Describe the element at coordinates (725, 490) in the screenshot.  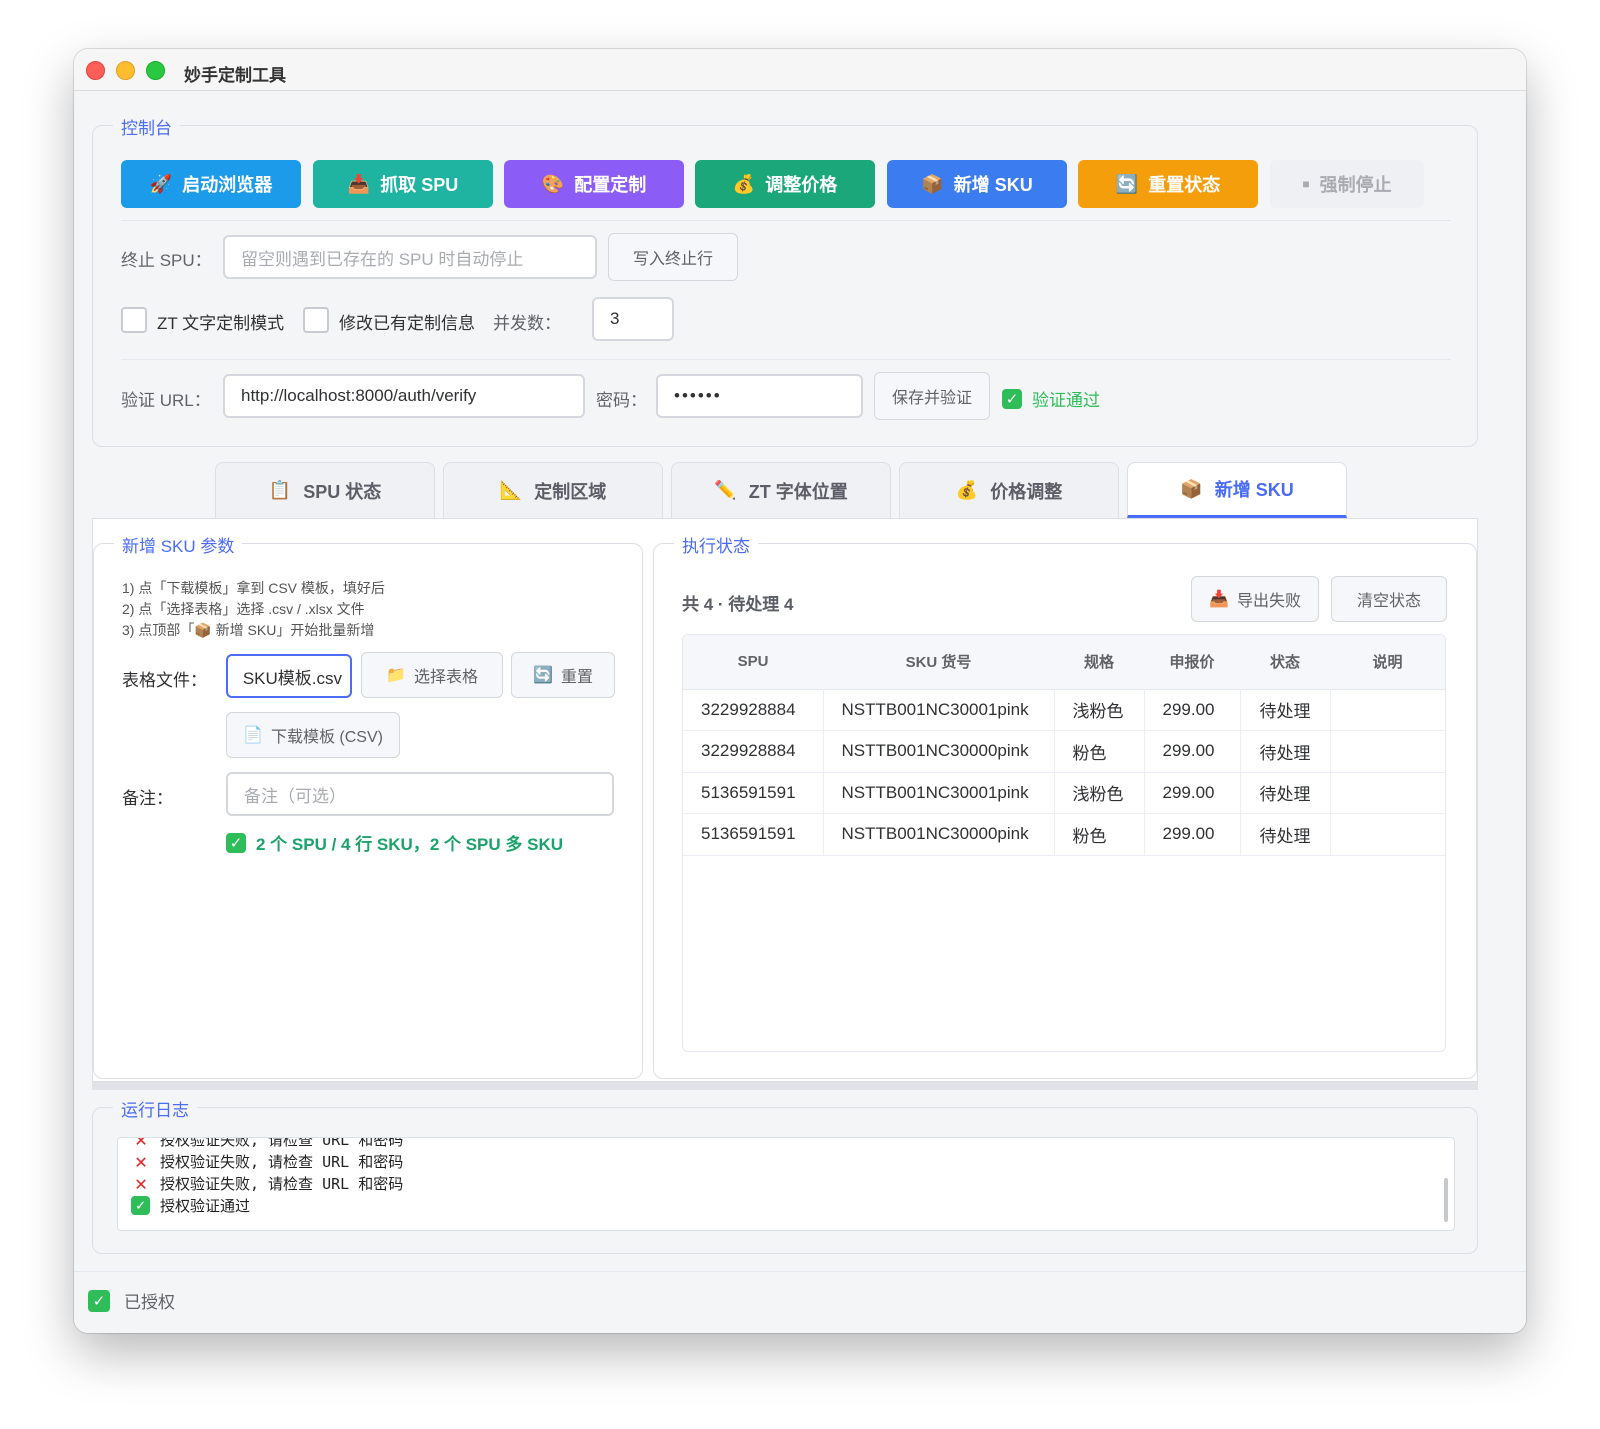
I see `pencil-icon: ✏️` at that location.